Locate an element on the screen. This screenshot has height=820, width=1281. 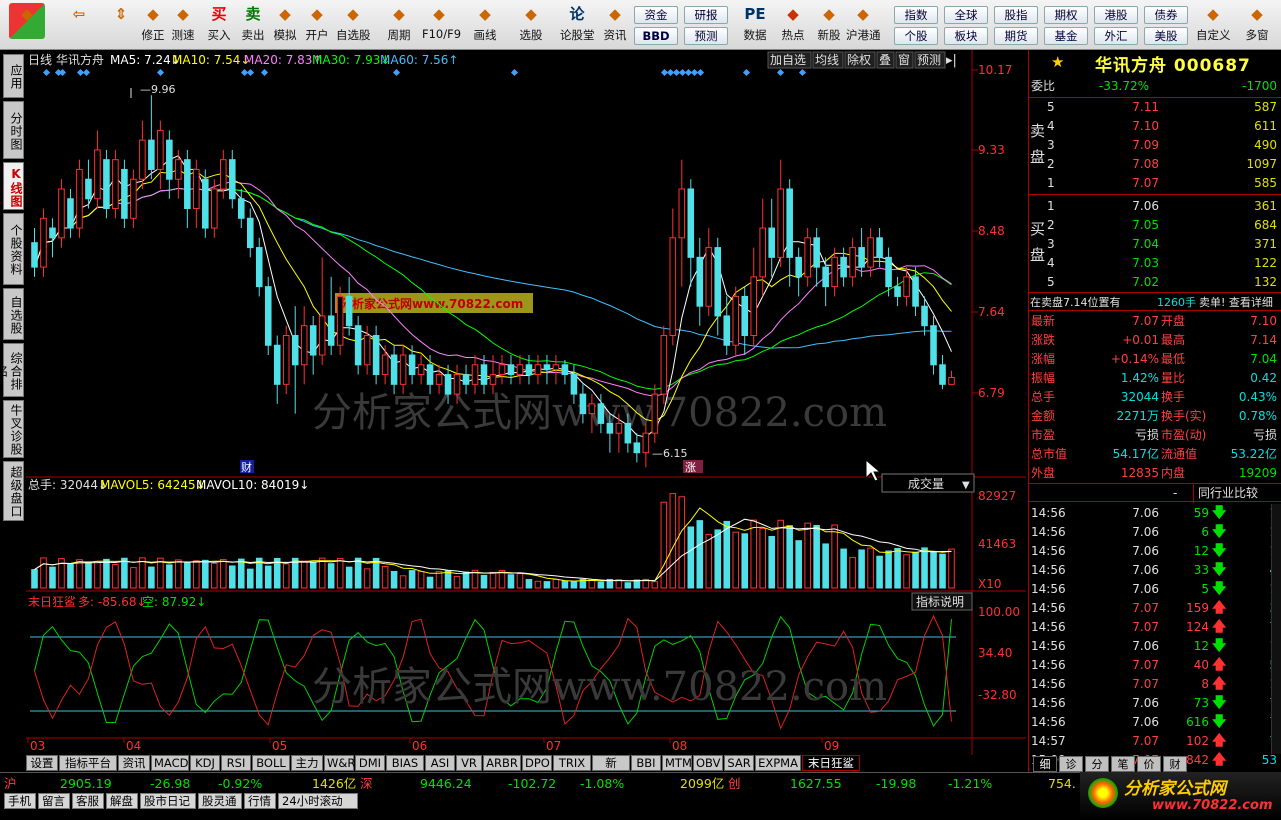
toolbar-open-account-button: ◆ 开户 is located at coordinates (317, 25).